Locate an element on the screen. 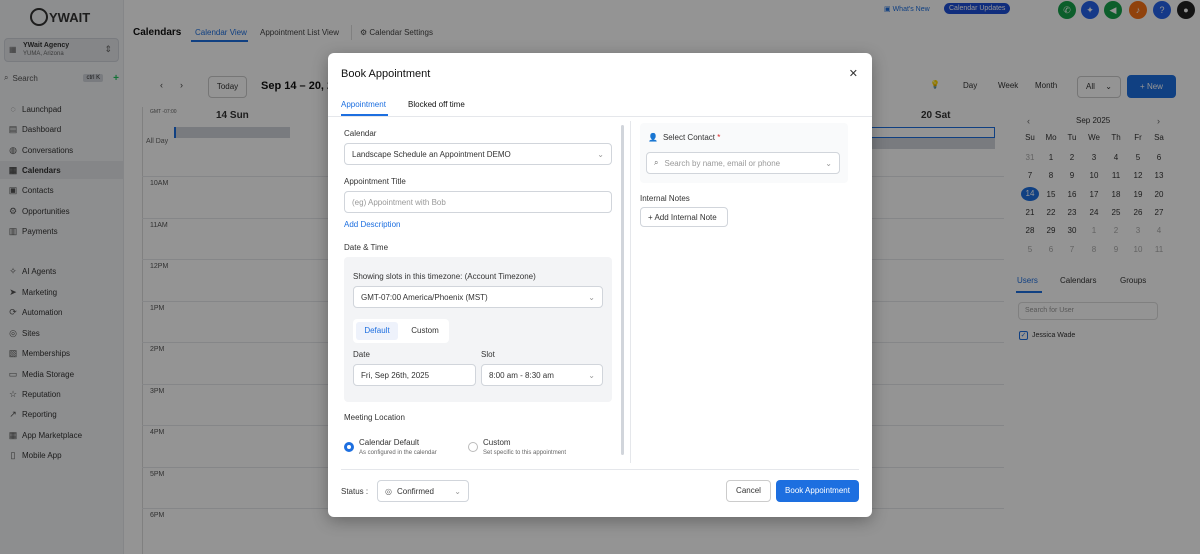  status-select-value: Confirmed is located at coordinates (415, 491).